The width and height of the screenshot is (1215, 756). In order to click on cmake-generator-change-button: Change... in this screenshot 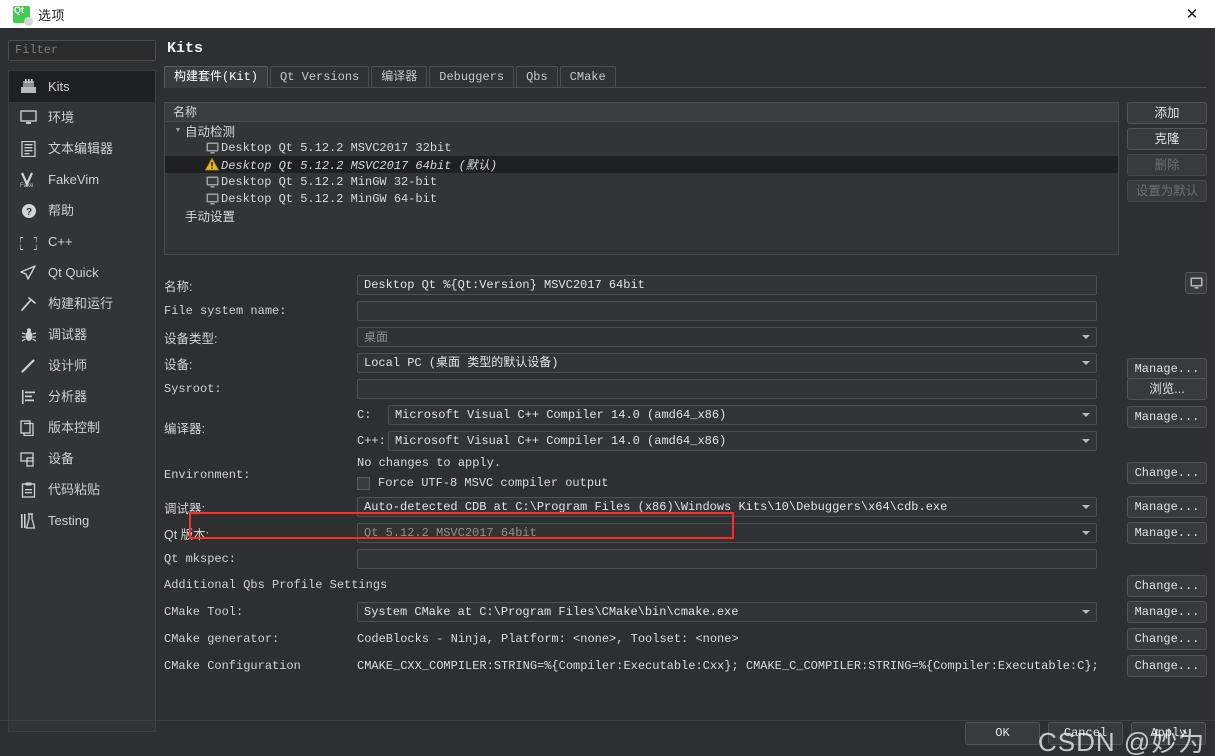, I will do `click(1167, 639)`.